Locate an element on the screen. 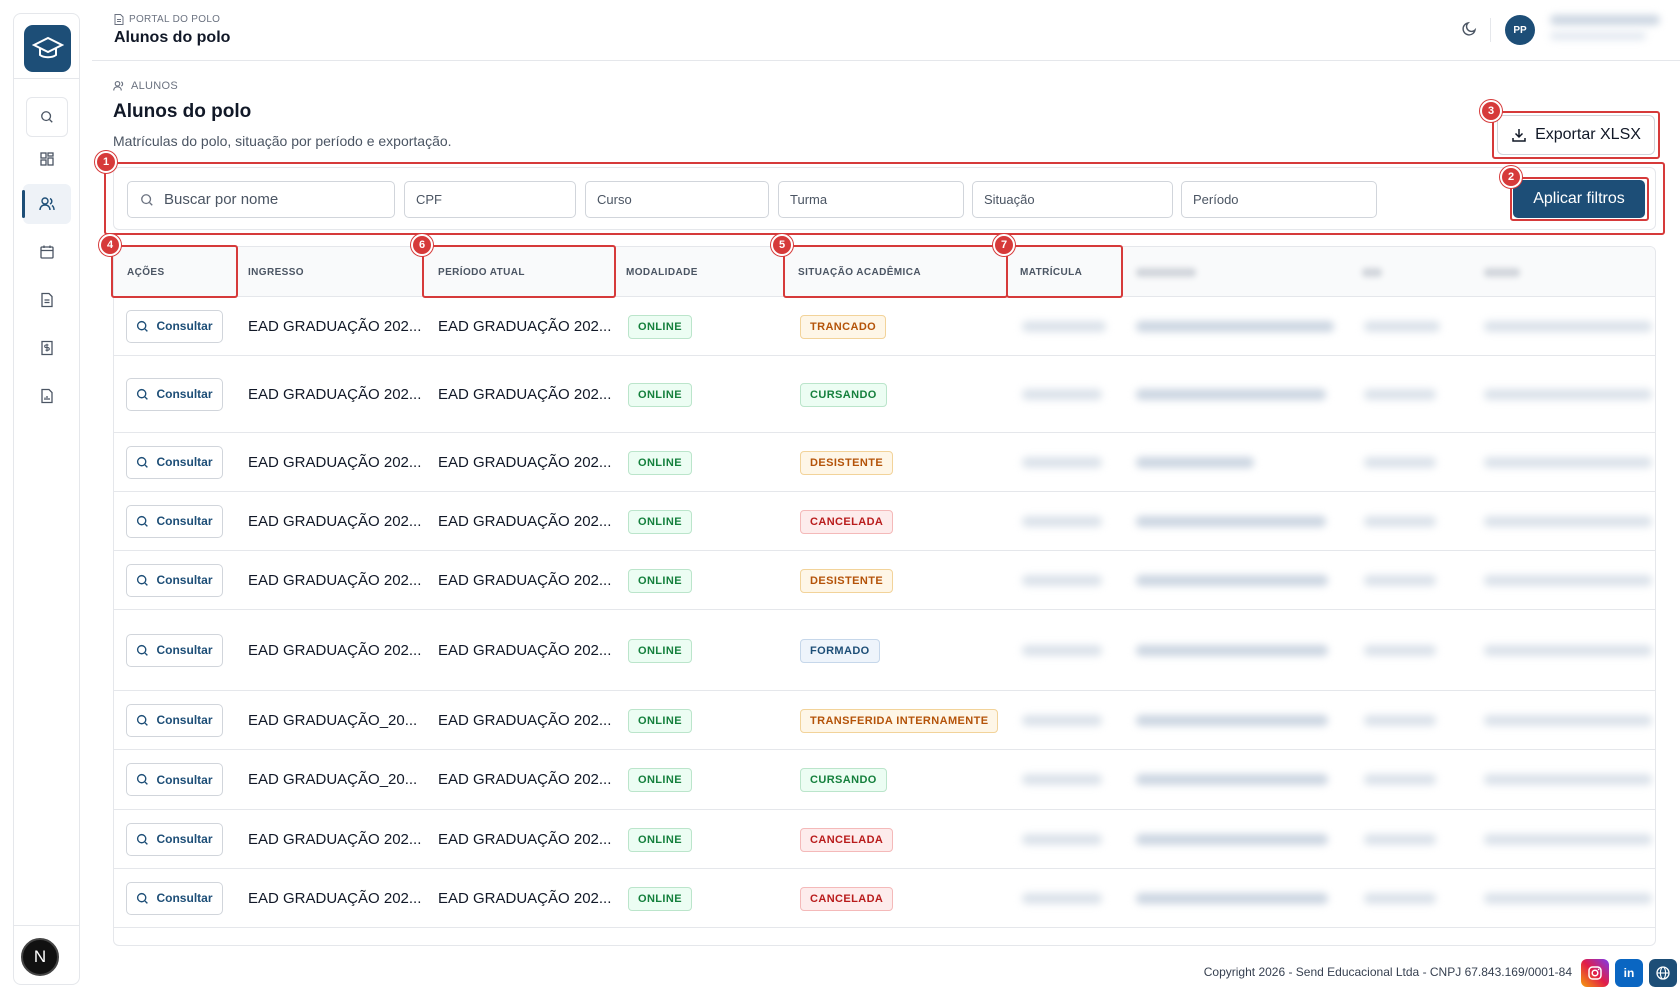  annotation-marker-1: 1 is located at coordinates (106, 162).